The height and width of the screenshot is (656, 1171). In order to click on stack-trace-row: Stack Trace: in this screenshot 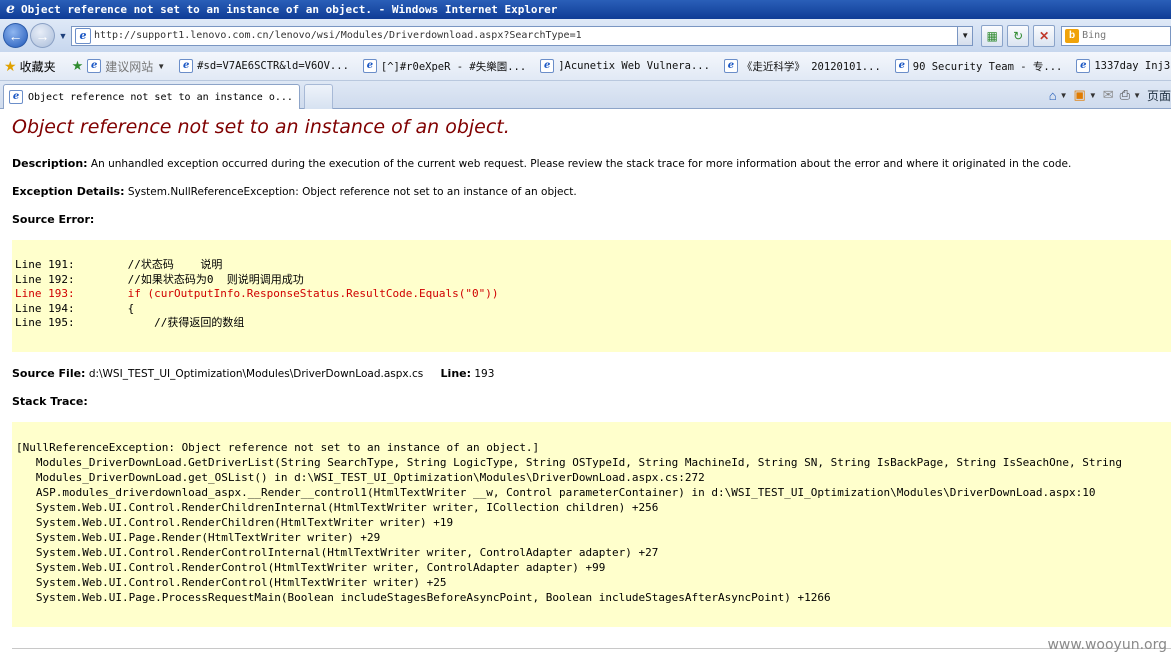, I will do `click(50, 401)`.